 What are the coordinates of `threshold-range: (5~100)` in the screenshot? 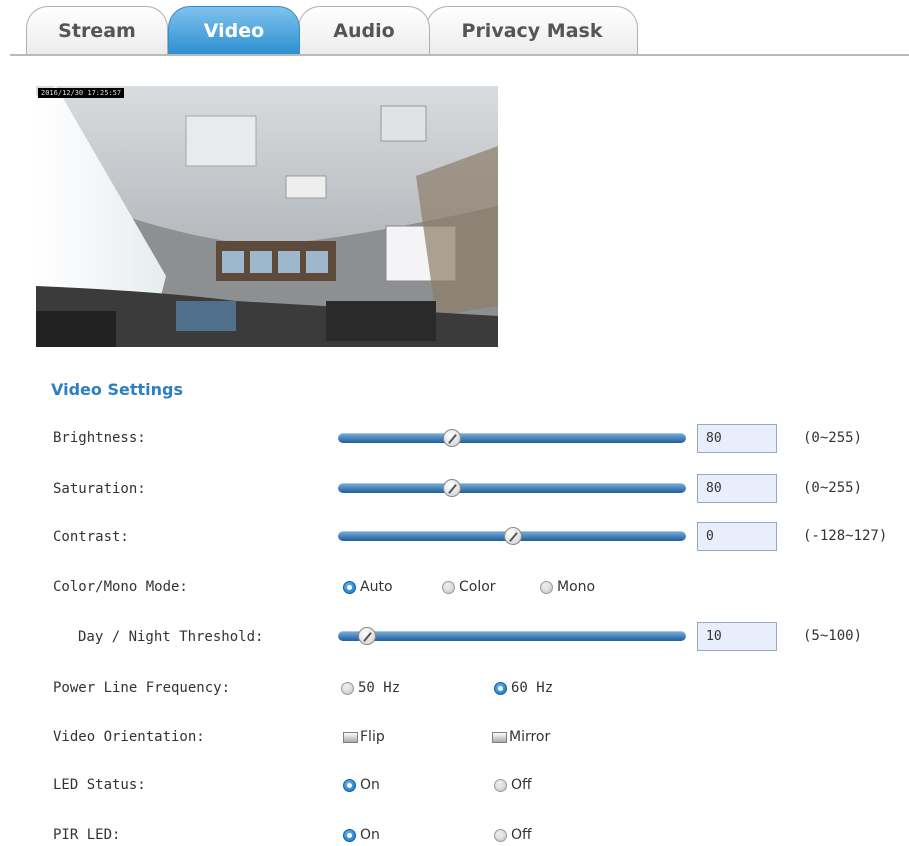 It's located at (833, 636).